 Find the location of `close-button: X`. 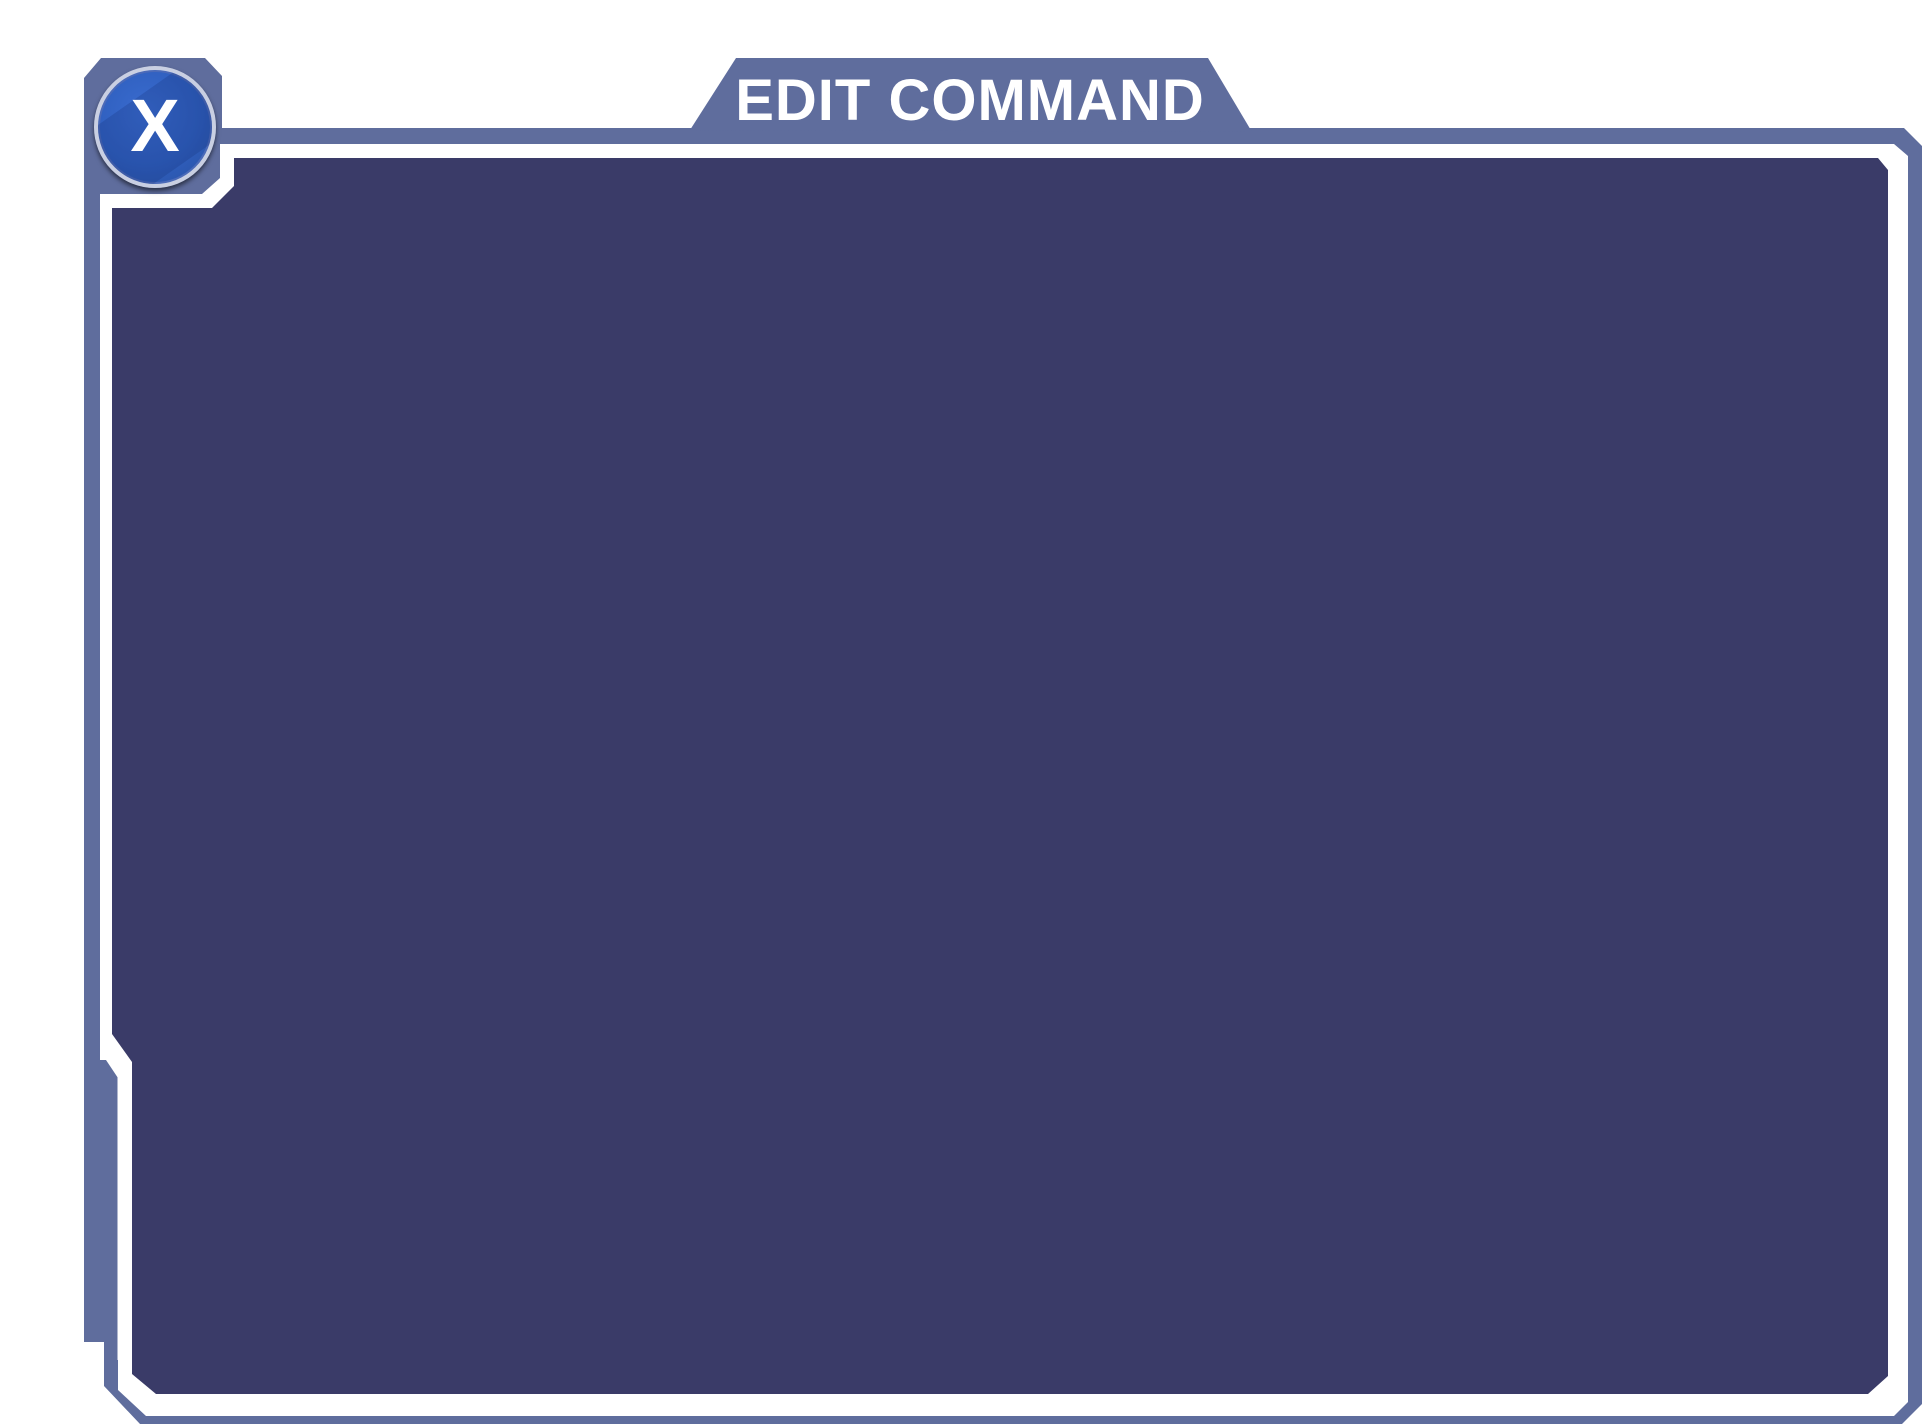

close-button: X is located at coordinates (155, 127).